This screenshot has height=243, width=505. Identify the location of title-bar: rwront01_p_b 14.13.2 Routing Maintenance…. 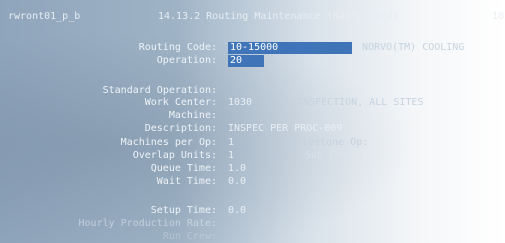
(252, 15).